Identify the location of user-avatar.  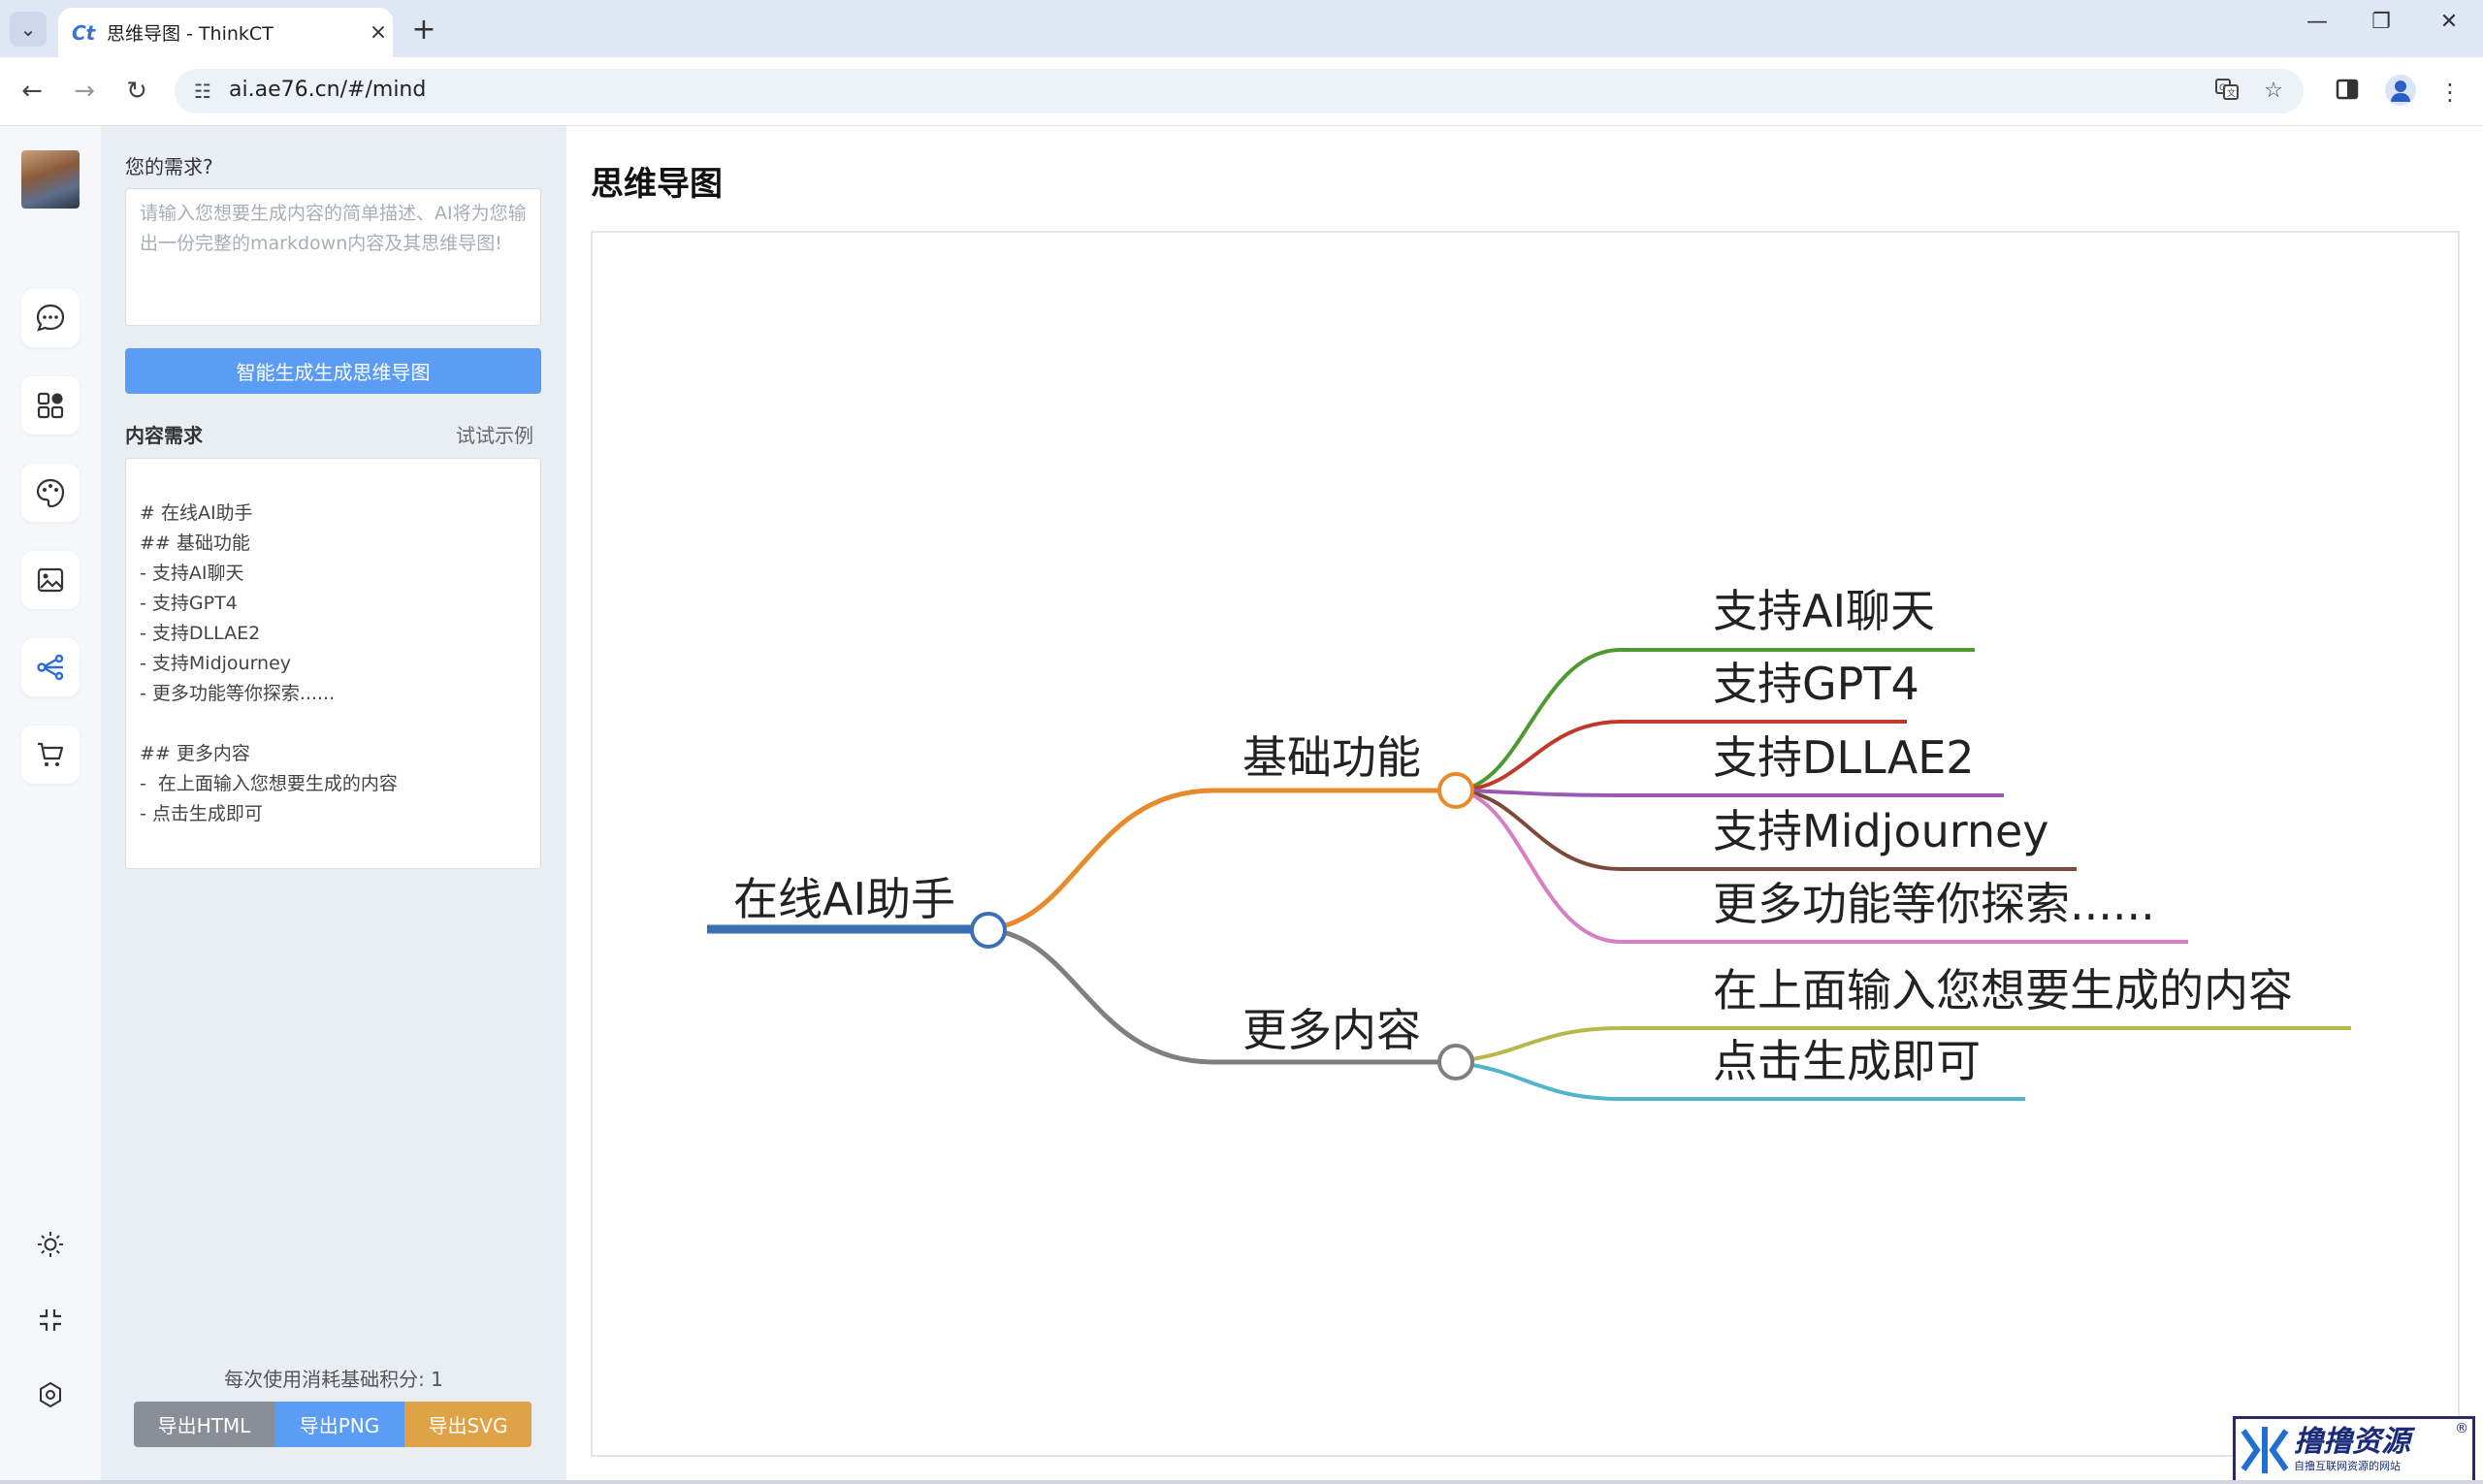
(51, 179).